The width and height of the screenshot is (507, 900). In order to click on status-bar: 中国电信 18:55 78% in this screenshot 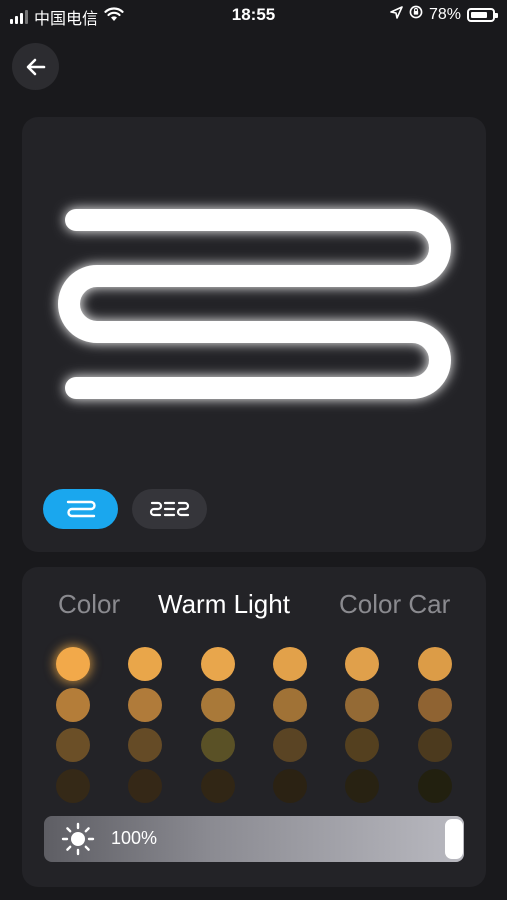, I will do `click(253, 15)`.